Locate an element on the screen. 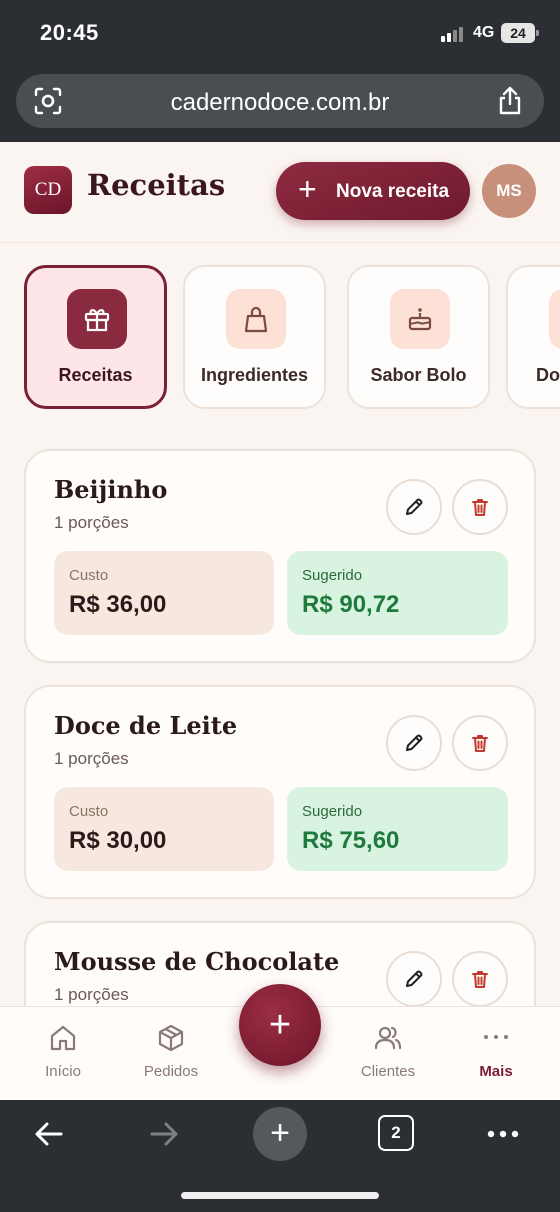 The width and height of the screenshot is (560, 1212). avatar: MS is located at coordinates (509, 191).